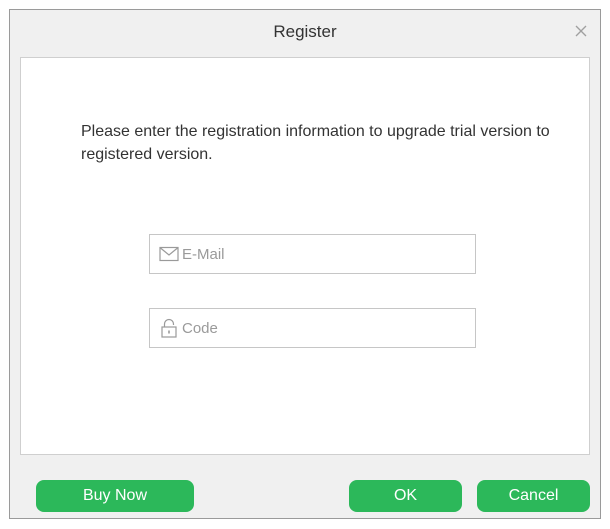  I want to click on close-button, so click(581, 31).